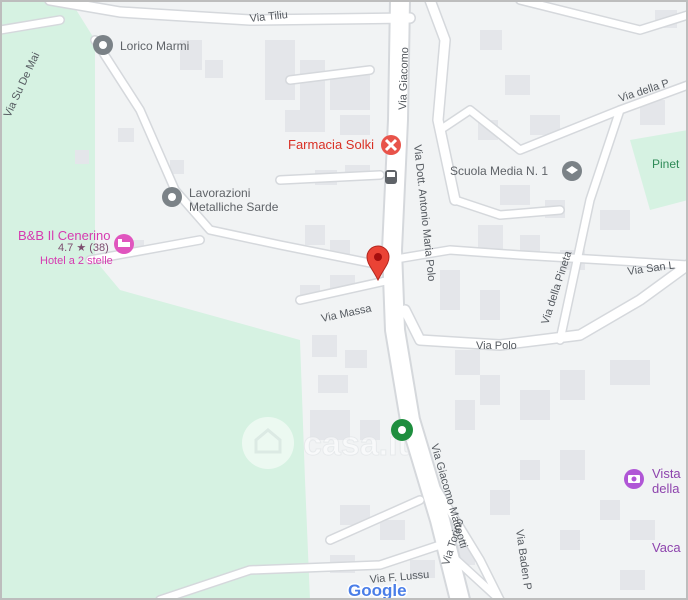 The height and width of the screenshot is (600, 688). I want to click on hotel-type: Hotel a 2 stelle, so click(76, 261).